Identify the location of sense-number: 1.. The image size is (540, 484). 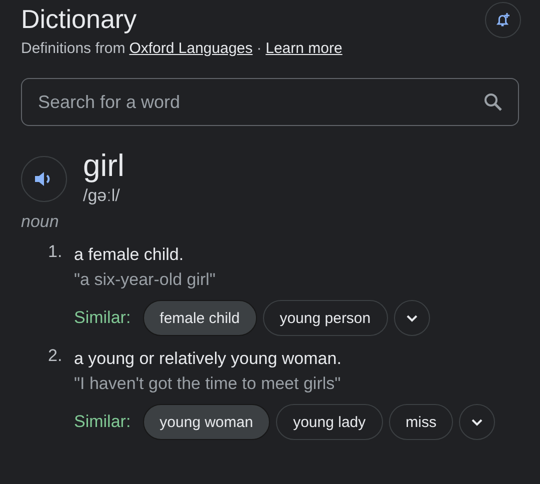
(56, 252).